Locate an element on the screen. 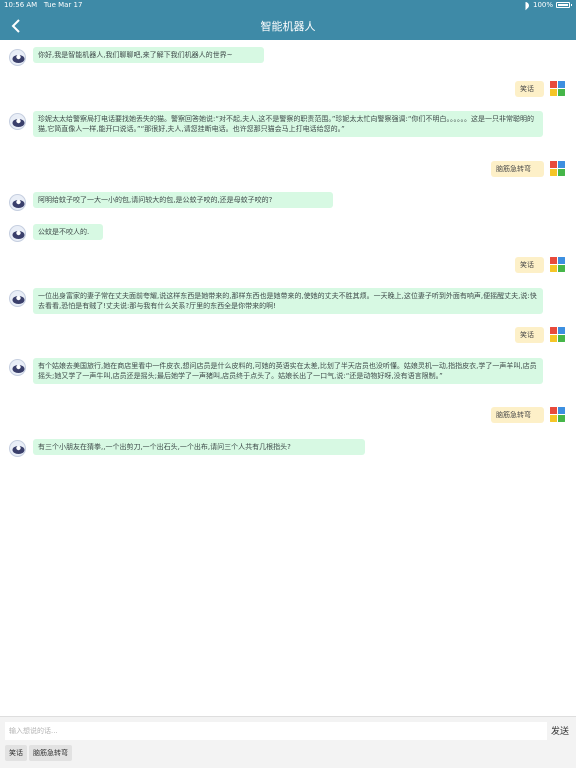 This screenshot has width=576, height=768. bot-message-bubble: 有三个小朋友在猜拳,,一个出剪刀,一个出石头,一个出布,请问三个人共有几根指头? is located at coordinates (199, 447).